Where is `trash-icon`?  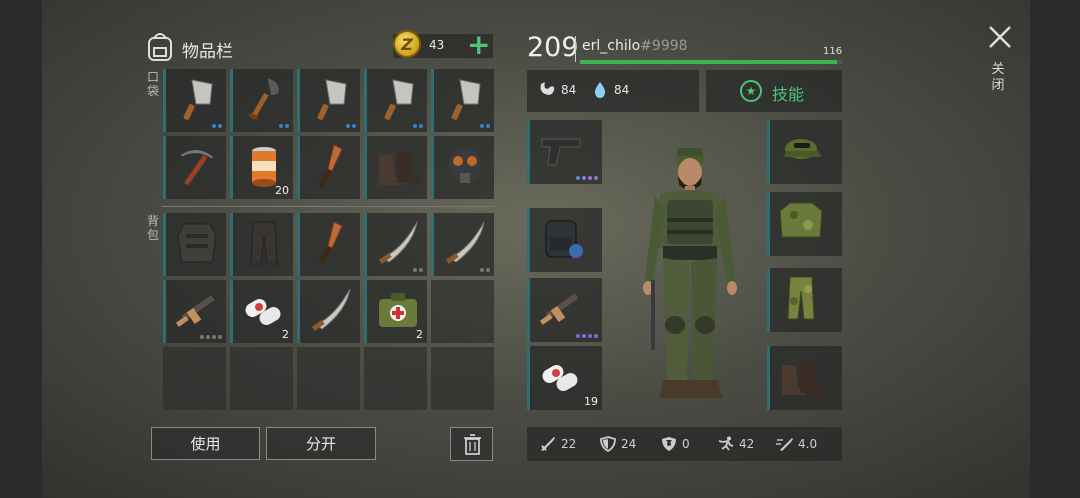 trash-icon is located at coordinates (472, 444).